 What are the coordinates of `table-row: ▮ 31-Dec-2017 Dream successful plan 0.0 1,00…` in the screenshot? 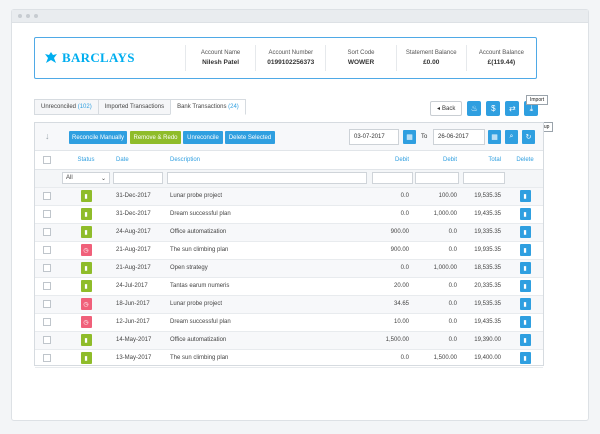 It's located at (289, 214).